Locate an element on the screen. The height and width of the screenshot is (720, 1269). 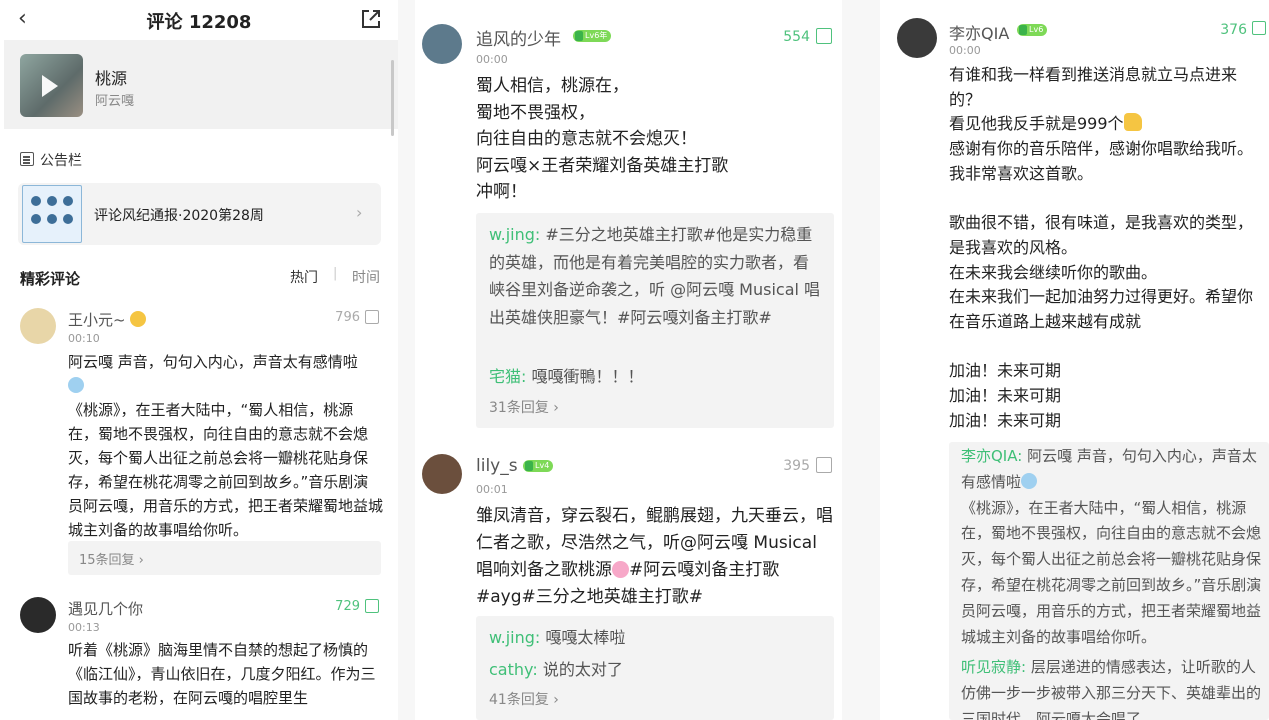
sort-time-tab: 时间 is located at coordinates (366, 277).